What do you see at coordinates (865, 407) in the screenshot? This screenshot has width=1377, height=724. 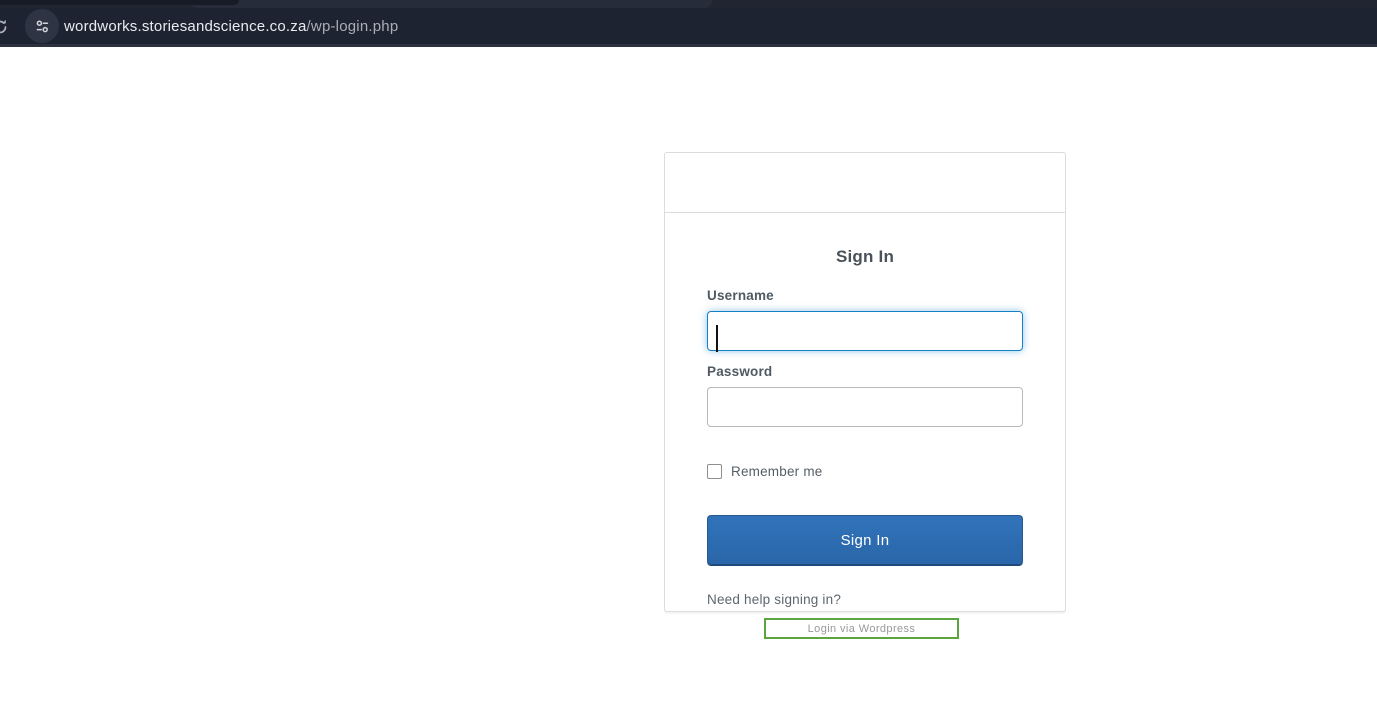 I see `password-input` at bounding box center [865, 407].